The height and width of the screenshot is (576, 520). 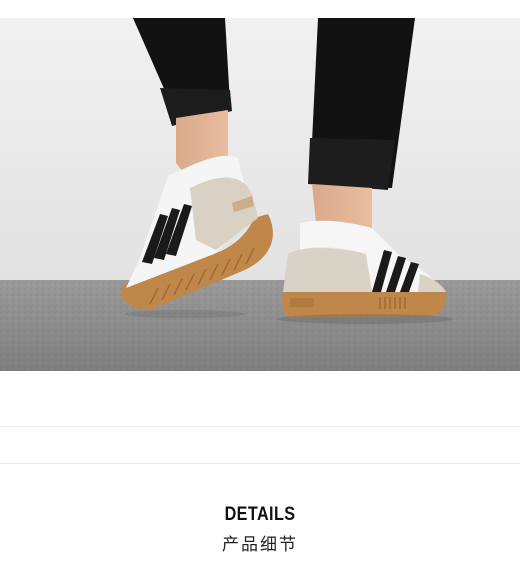 What do you see at coordinates (327, 270) in the screenshot?
I see `right-suede-heel` at bounding box center [327, 270].